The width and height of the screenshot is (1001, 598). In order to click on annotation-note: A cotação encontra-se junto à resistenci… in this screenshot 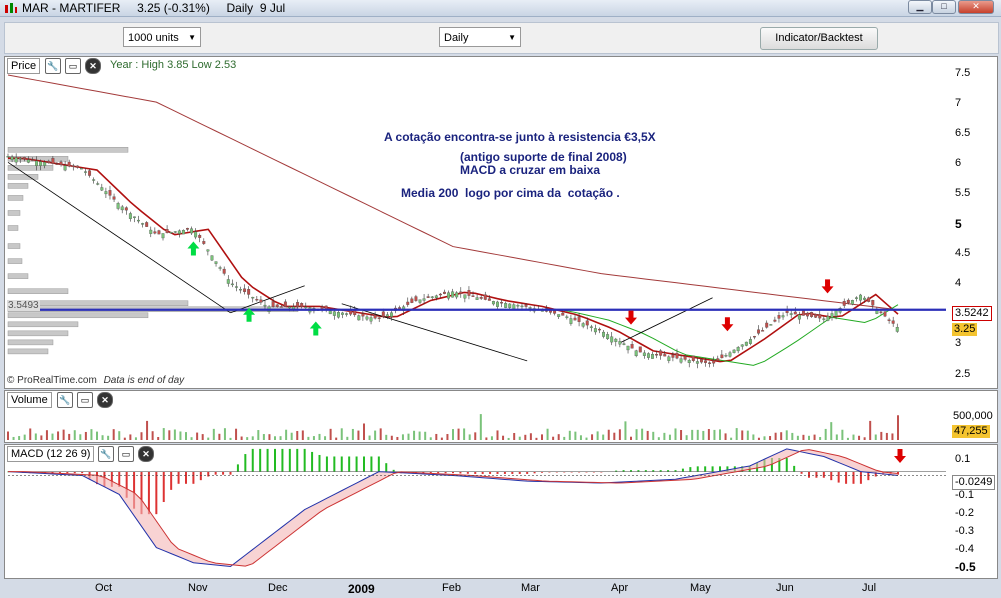, I will do `click(520, 137)`.